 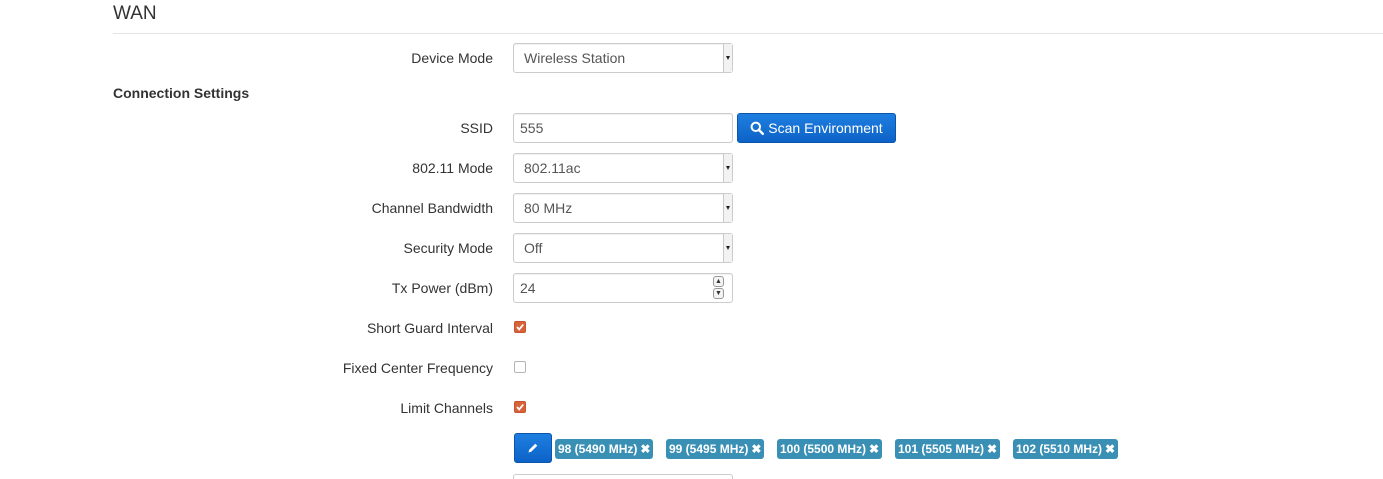 What do you see at coordinates (718, 293) in the screenshot?
I see `spinner-down-icon: ▼` at bounding box center [718, 293].